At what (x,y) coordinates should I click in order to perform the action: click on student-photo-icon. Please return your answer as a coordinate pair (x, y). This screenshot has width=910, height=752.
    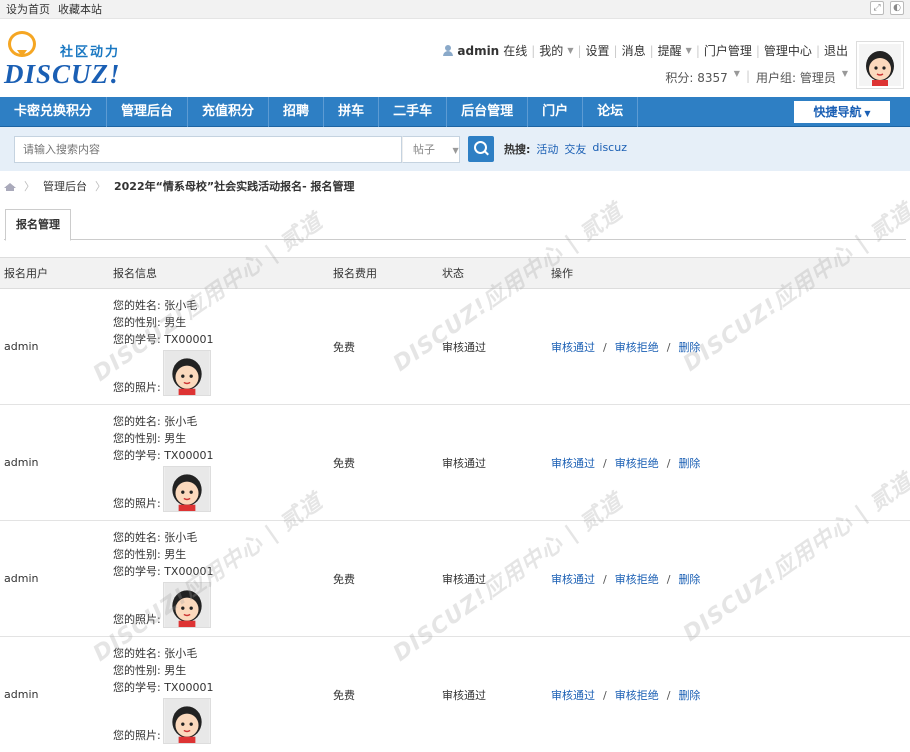
    Looking at the image, I should click on (186, 373).